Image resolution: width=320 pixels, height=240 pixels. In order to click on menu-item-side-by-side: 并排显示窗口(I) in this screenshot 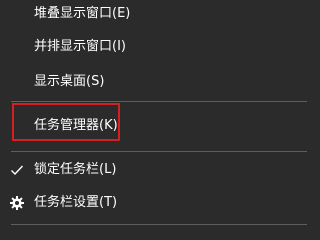, I will do `click(159, 47)`.